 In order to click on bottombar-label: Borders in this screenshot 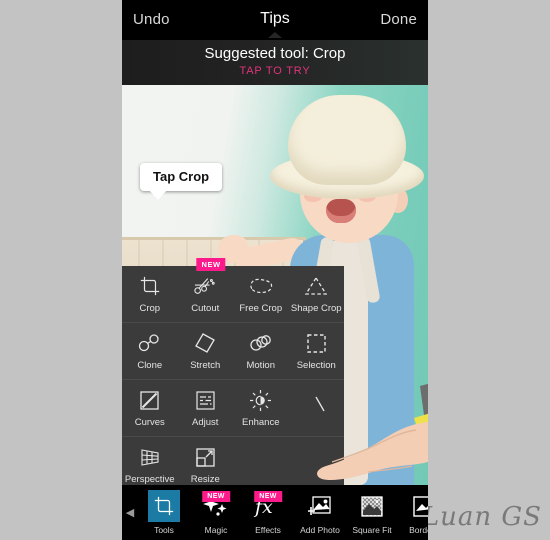, I will do `click(418, 530)`.